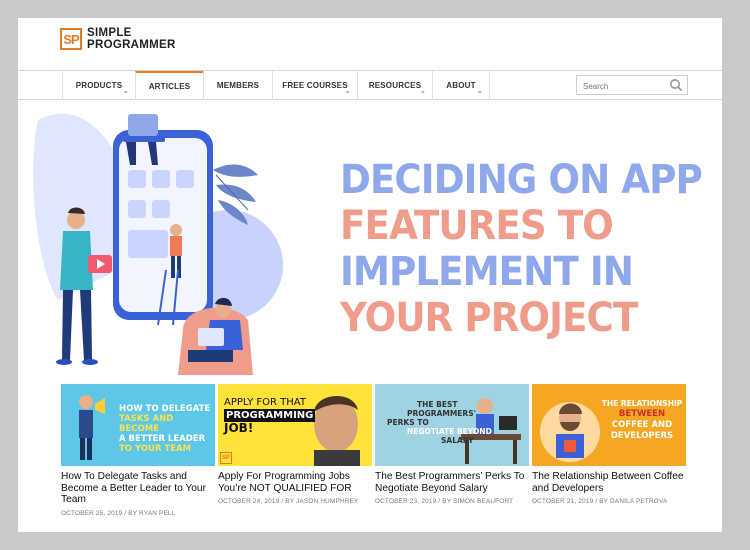 The image size is (750, 550). I want to click on nav-item-label: RESOURCES, so click(395, 85).